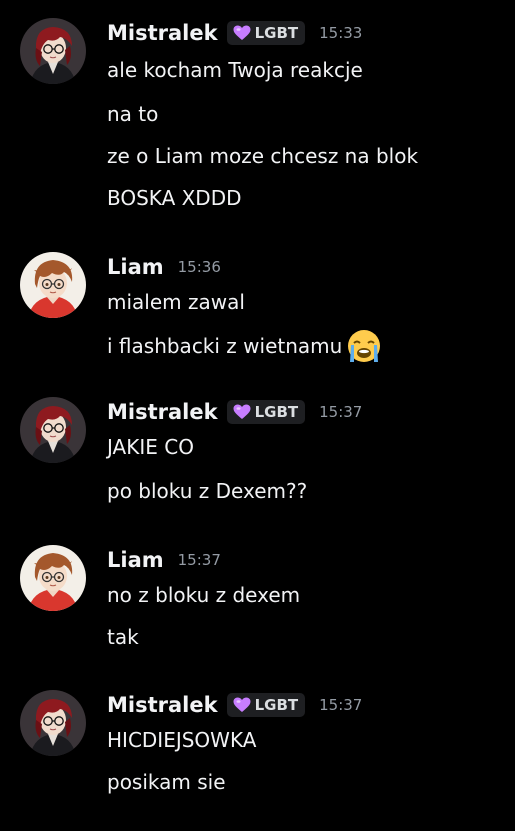 The image size is (515, 831). What do you see at coordinates (204, 595) in the screenshot?
I see `message-text: no z bloku z dexem` at bounding box center [204, 595].